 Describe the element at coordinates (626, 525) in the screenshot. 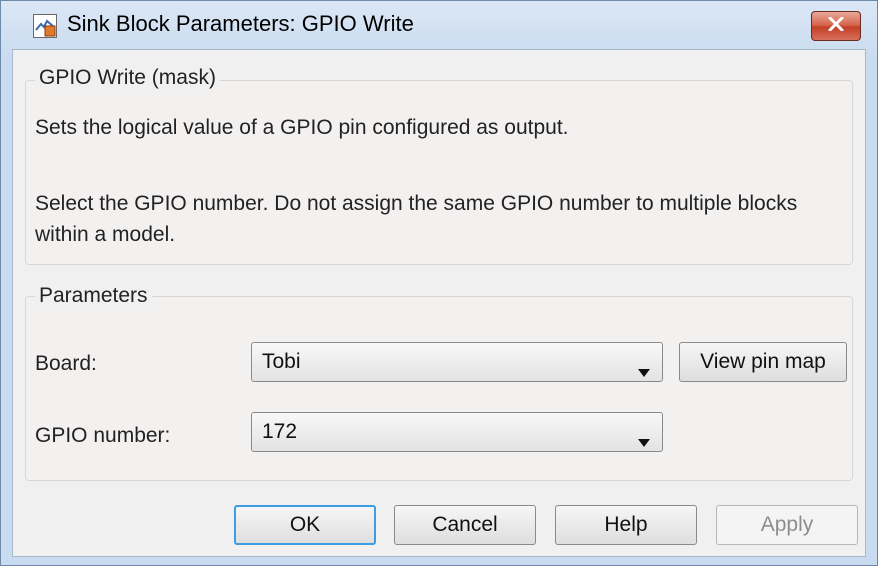

I see `help-button: Help` at that location.